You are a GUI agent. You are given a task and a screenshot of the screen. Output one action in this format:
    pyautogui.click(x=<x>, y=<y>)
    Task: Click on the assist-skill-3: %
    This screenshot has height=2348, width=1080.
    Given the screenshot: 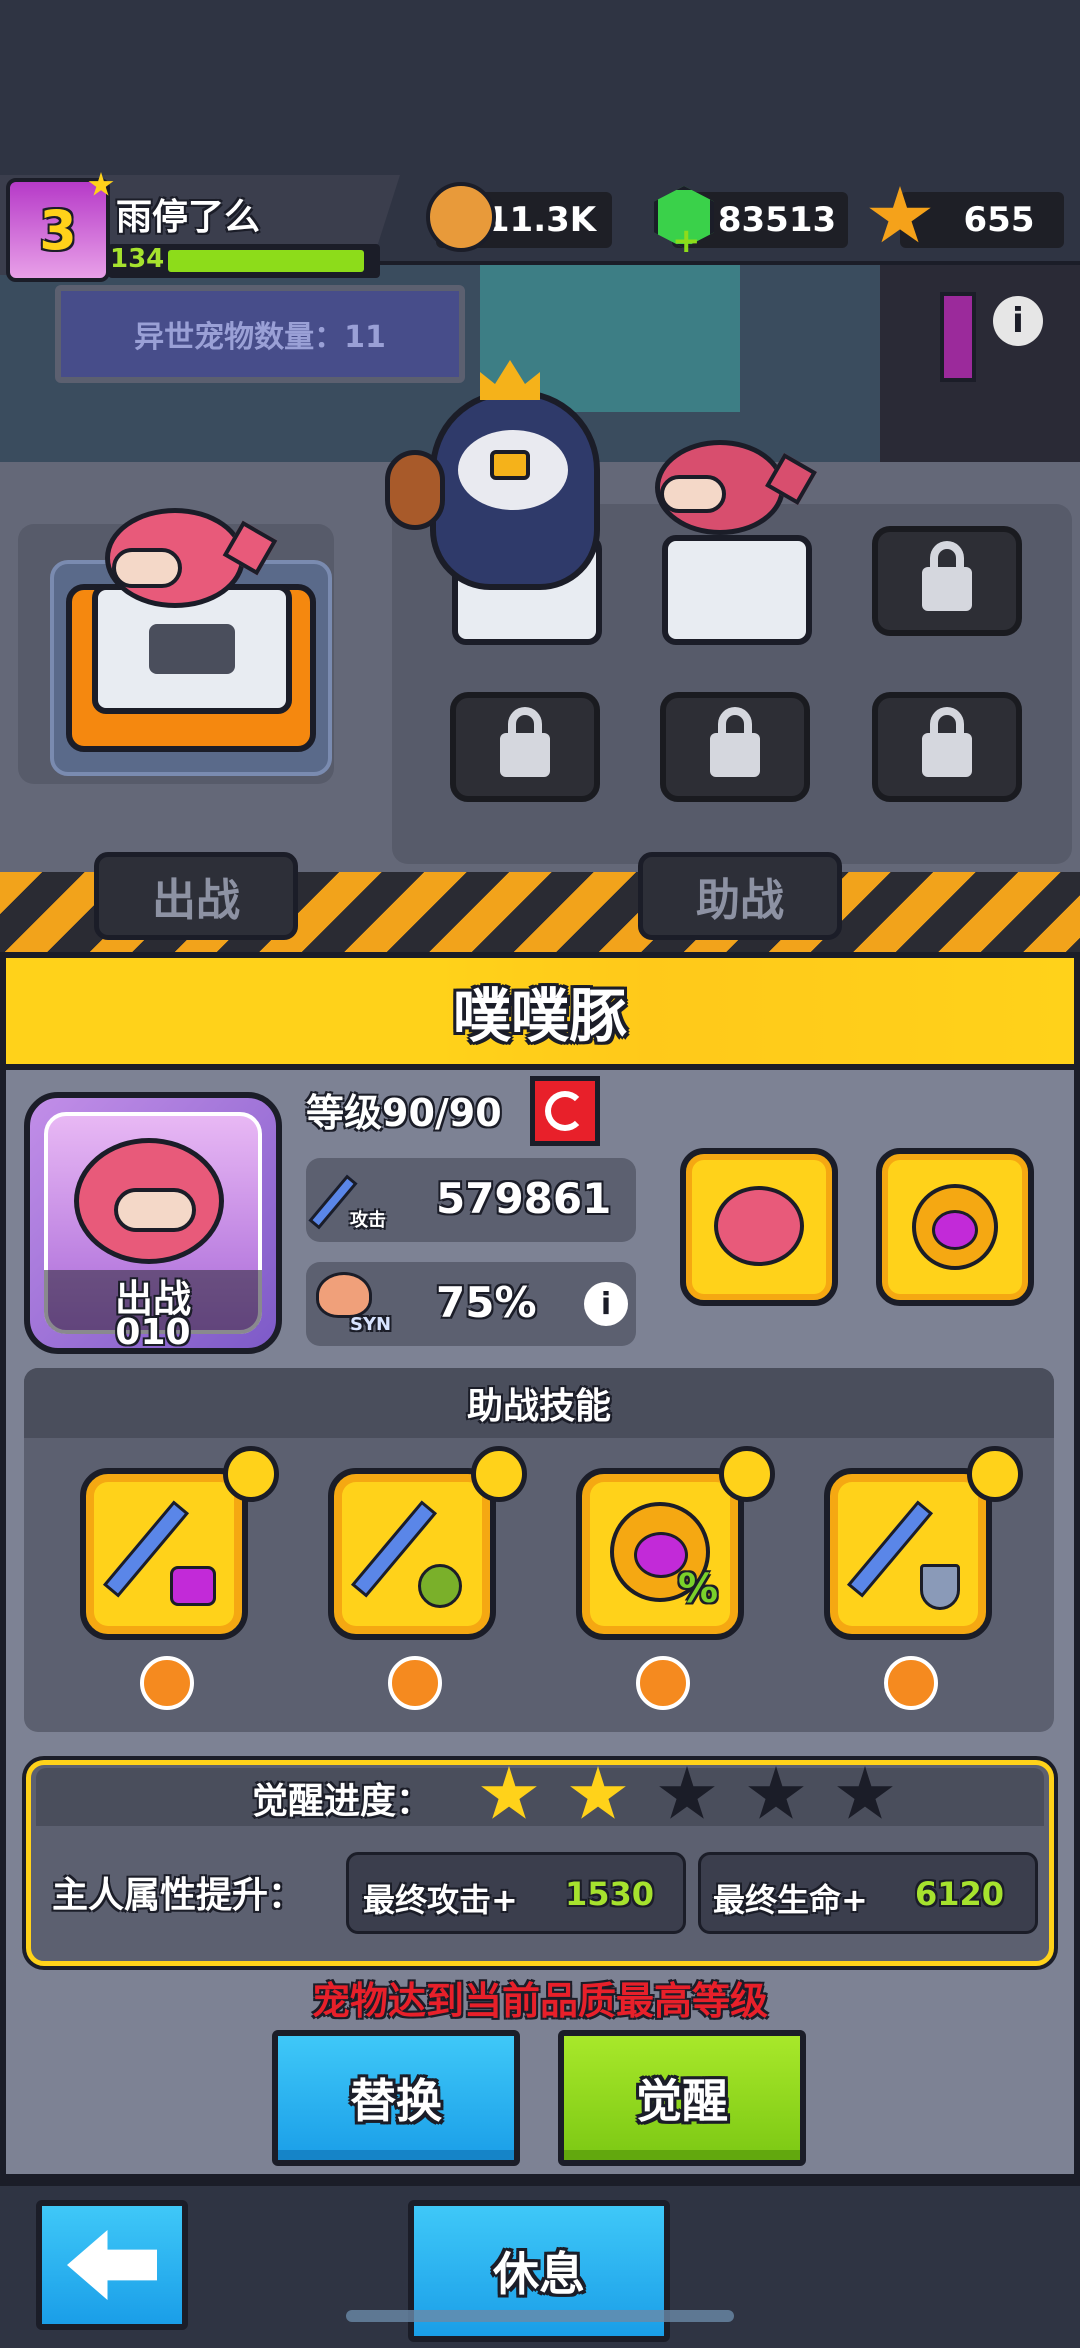 What is the action you would take?
    pyautogui.click(x=660, y=1554)
    